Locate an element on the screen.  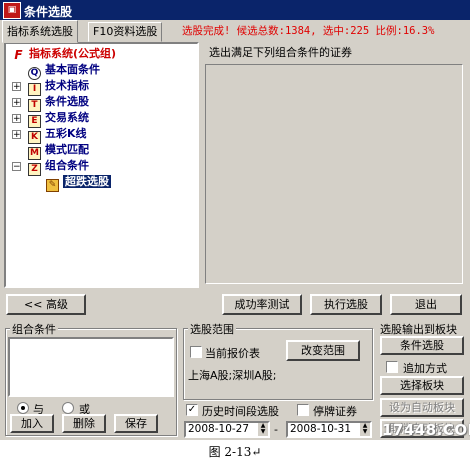
figure-caption: 图 2-13↵ is located at coordinates (235, 452).